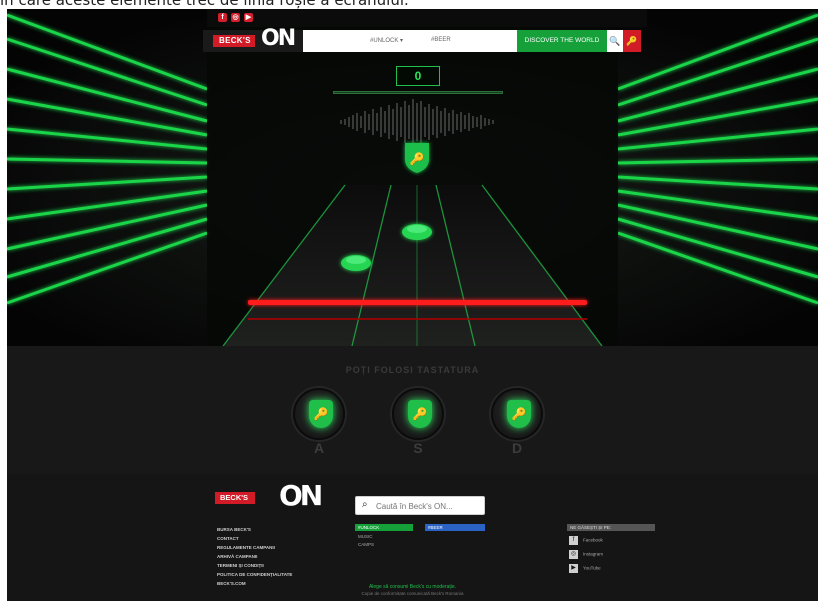 The width and height of the screenshot is (820, 601). I want to click on footer-link: POLITICA DE CONFIDENȚIALITATE, so click(254, 574).